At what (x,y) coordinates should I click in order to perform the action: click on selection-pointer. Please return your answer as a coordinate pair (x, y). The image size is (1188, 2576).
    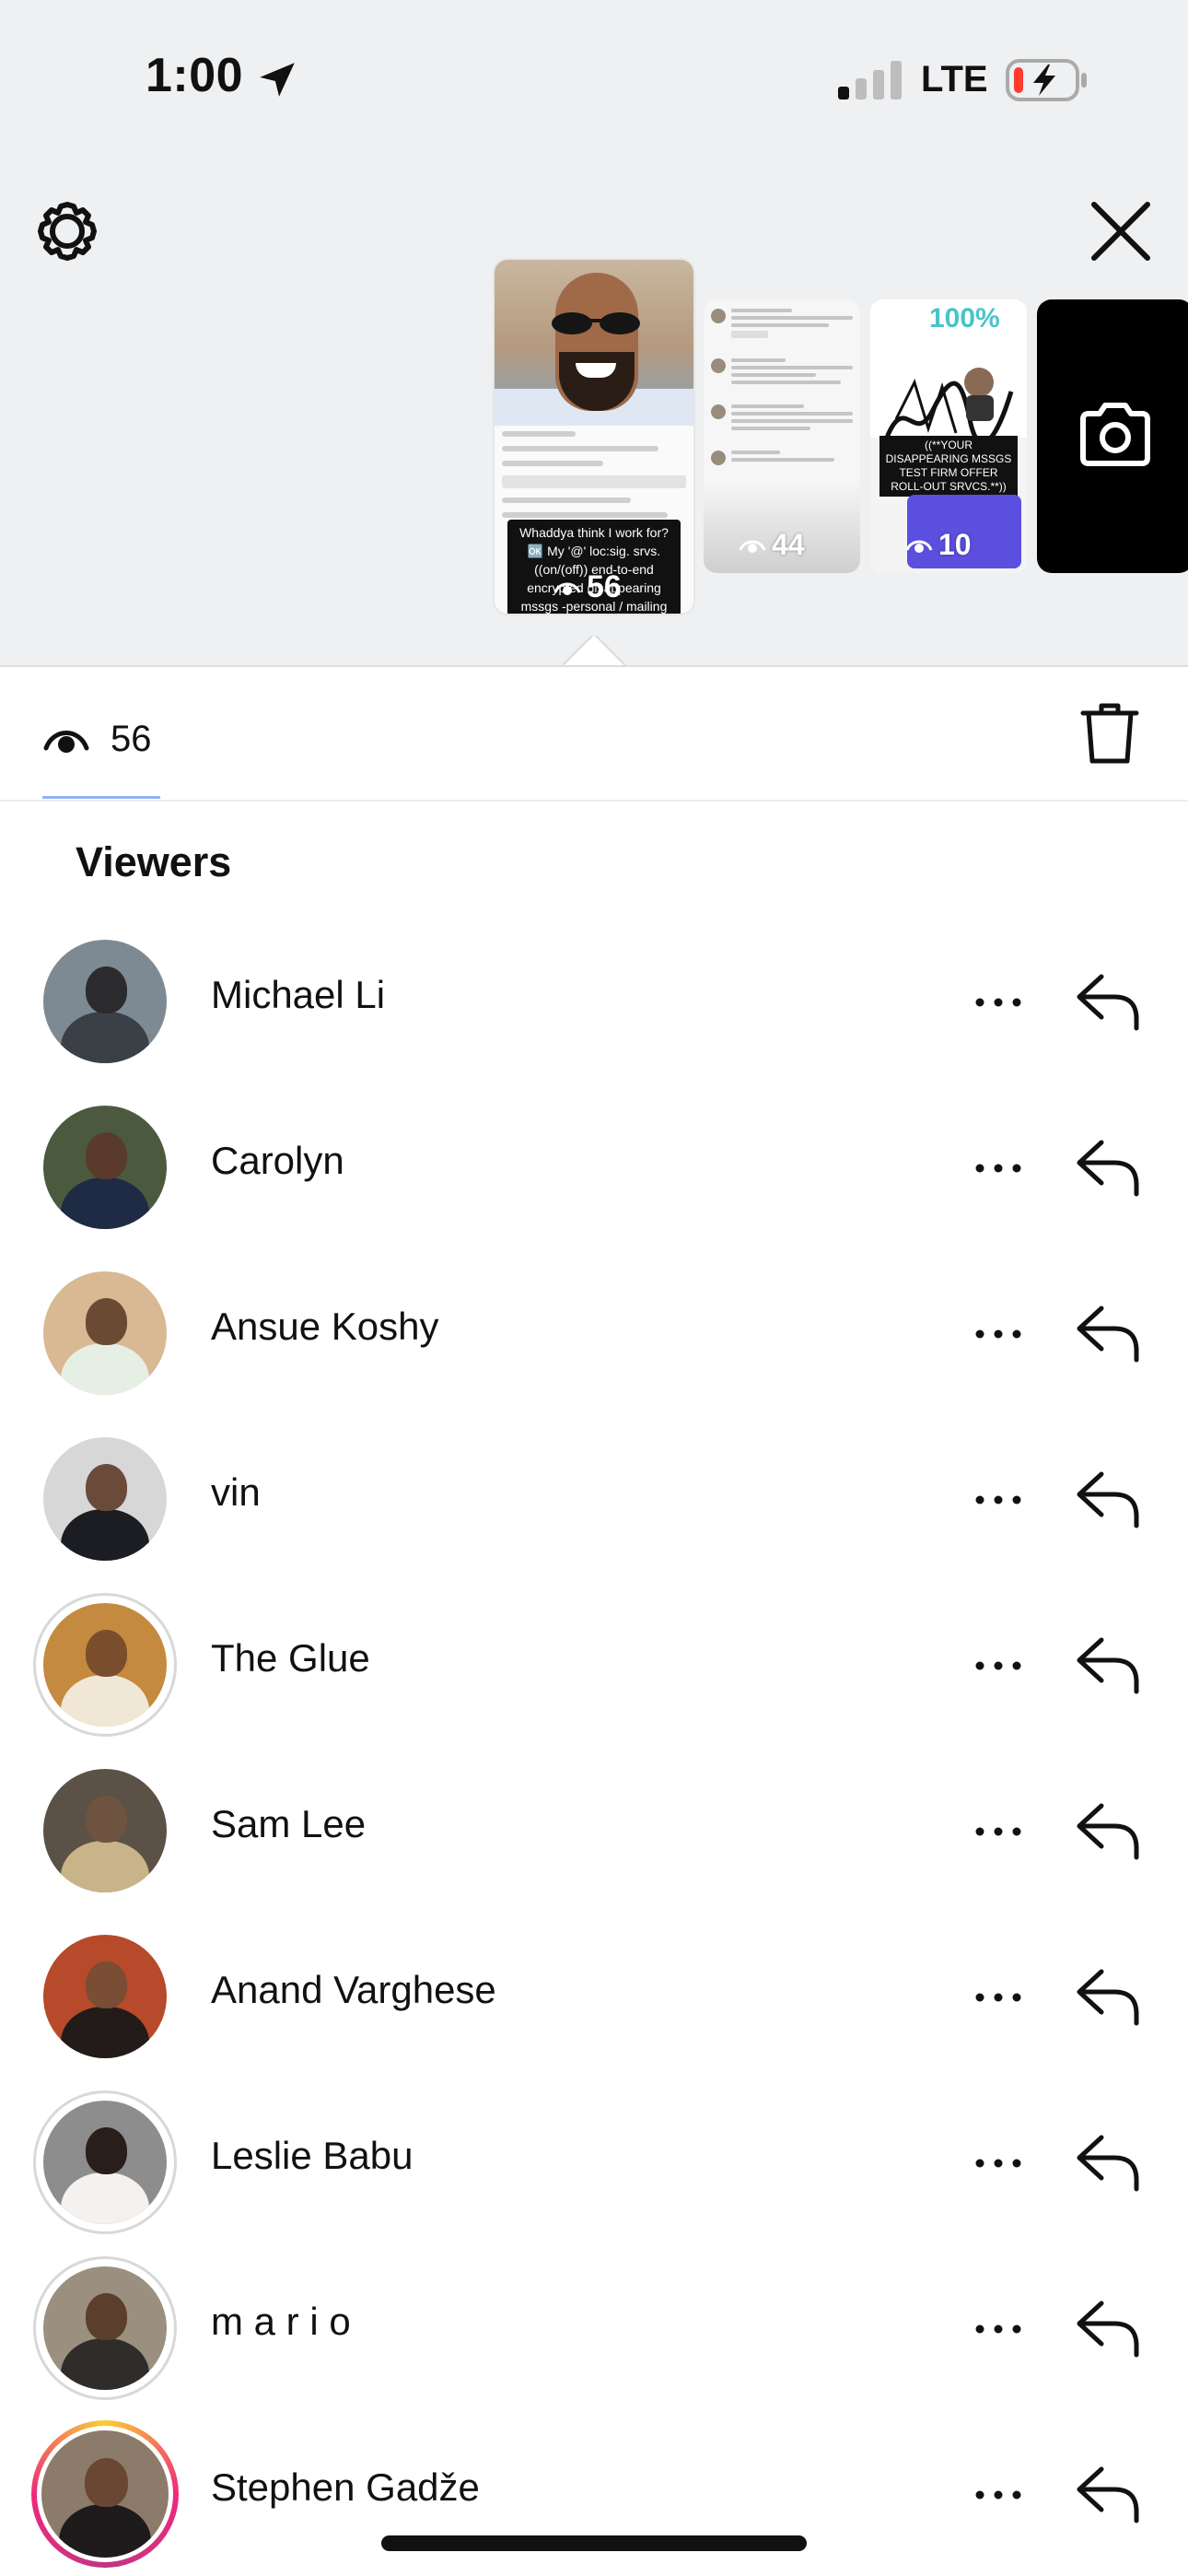
    Looking at the image, I should click on (594, 651).